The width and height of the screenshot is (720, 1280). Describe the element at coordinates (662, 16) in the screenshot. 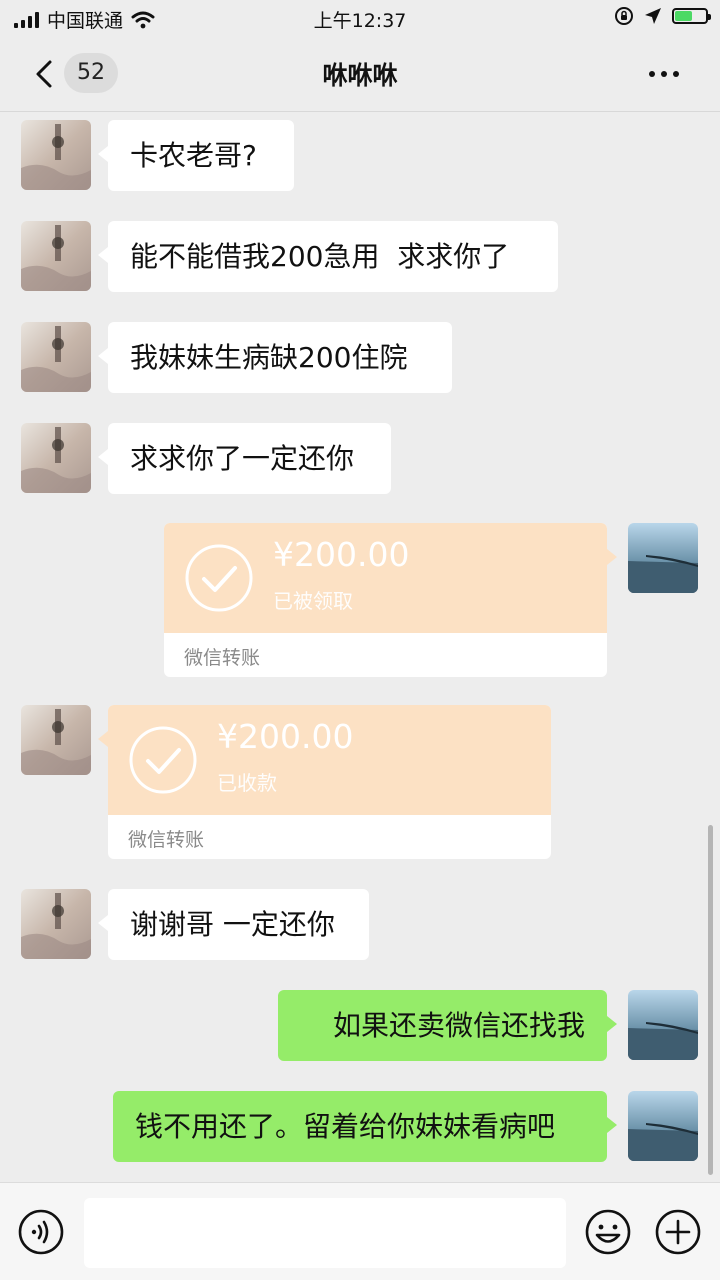

I see `status-right` at that location.